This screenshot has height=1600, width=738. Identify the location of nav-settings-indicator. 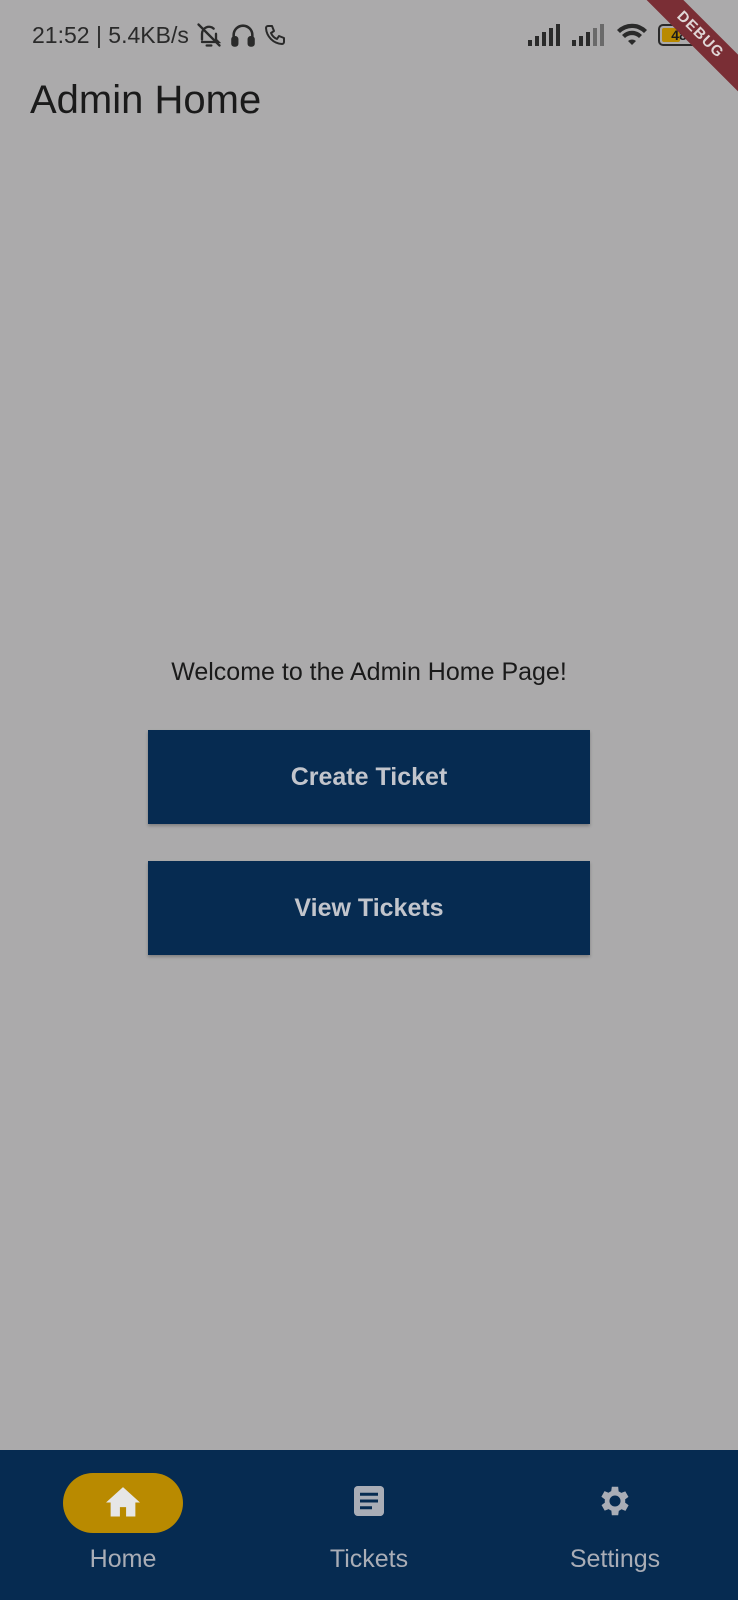
(615, 1503).